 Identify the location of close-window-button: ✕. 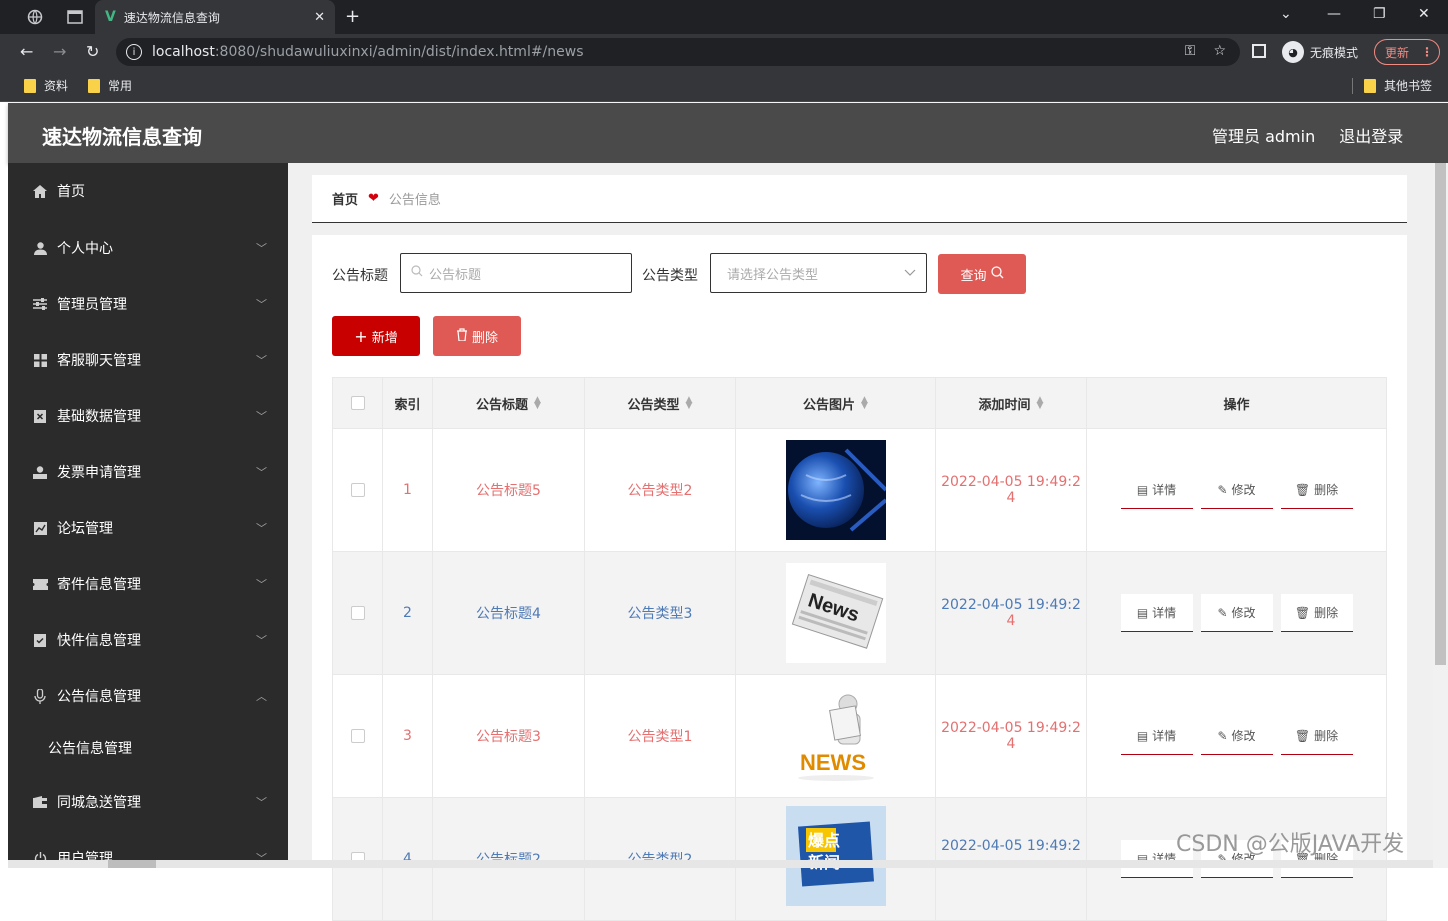
(1424, 14).